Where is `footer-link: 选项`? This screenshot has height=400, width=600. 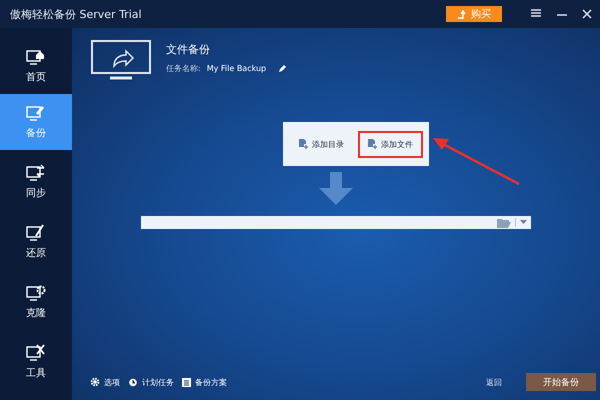 footer-link: 选项 is located at coordinates (105, 382).